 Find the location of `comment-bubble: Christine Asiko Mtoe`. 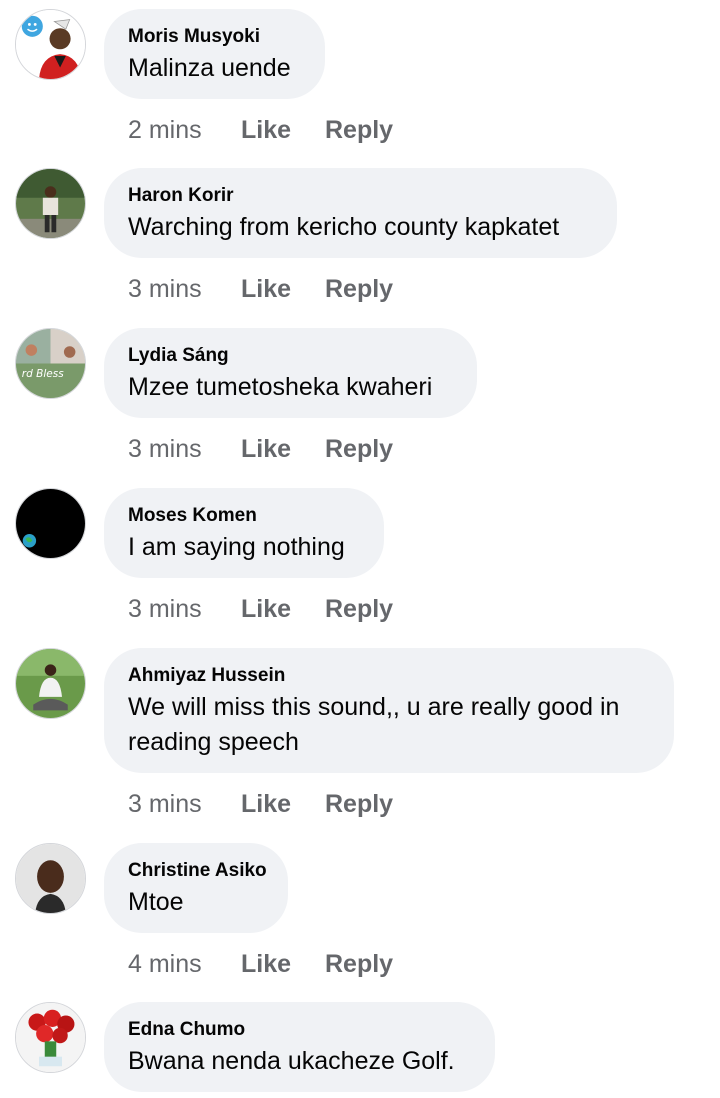

comment-bubble: Christine Asiko Mtoe is located at coordinates (196, 888).